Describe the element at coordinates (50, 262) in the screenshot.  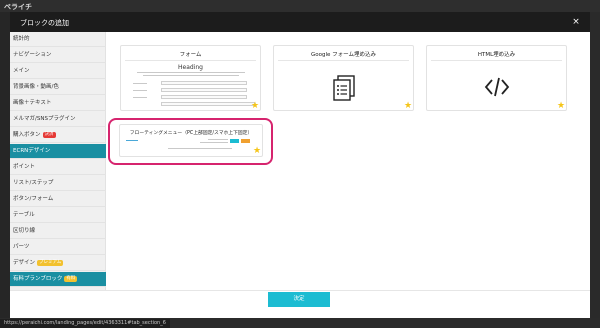
I see `premium-badge: プレミアム` at that location.